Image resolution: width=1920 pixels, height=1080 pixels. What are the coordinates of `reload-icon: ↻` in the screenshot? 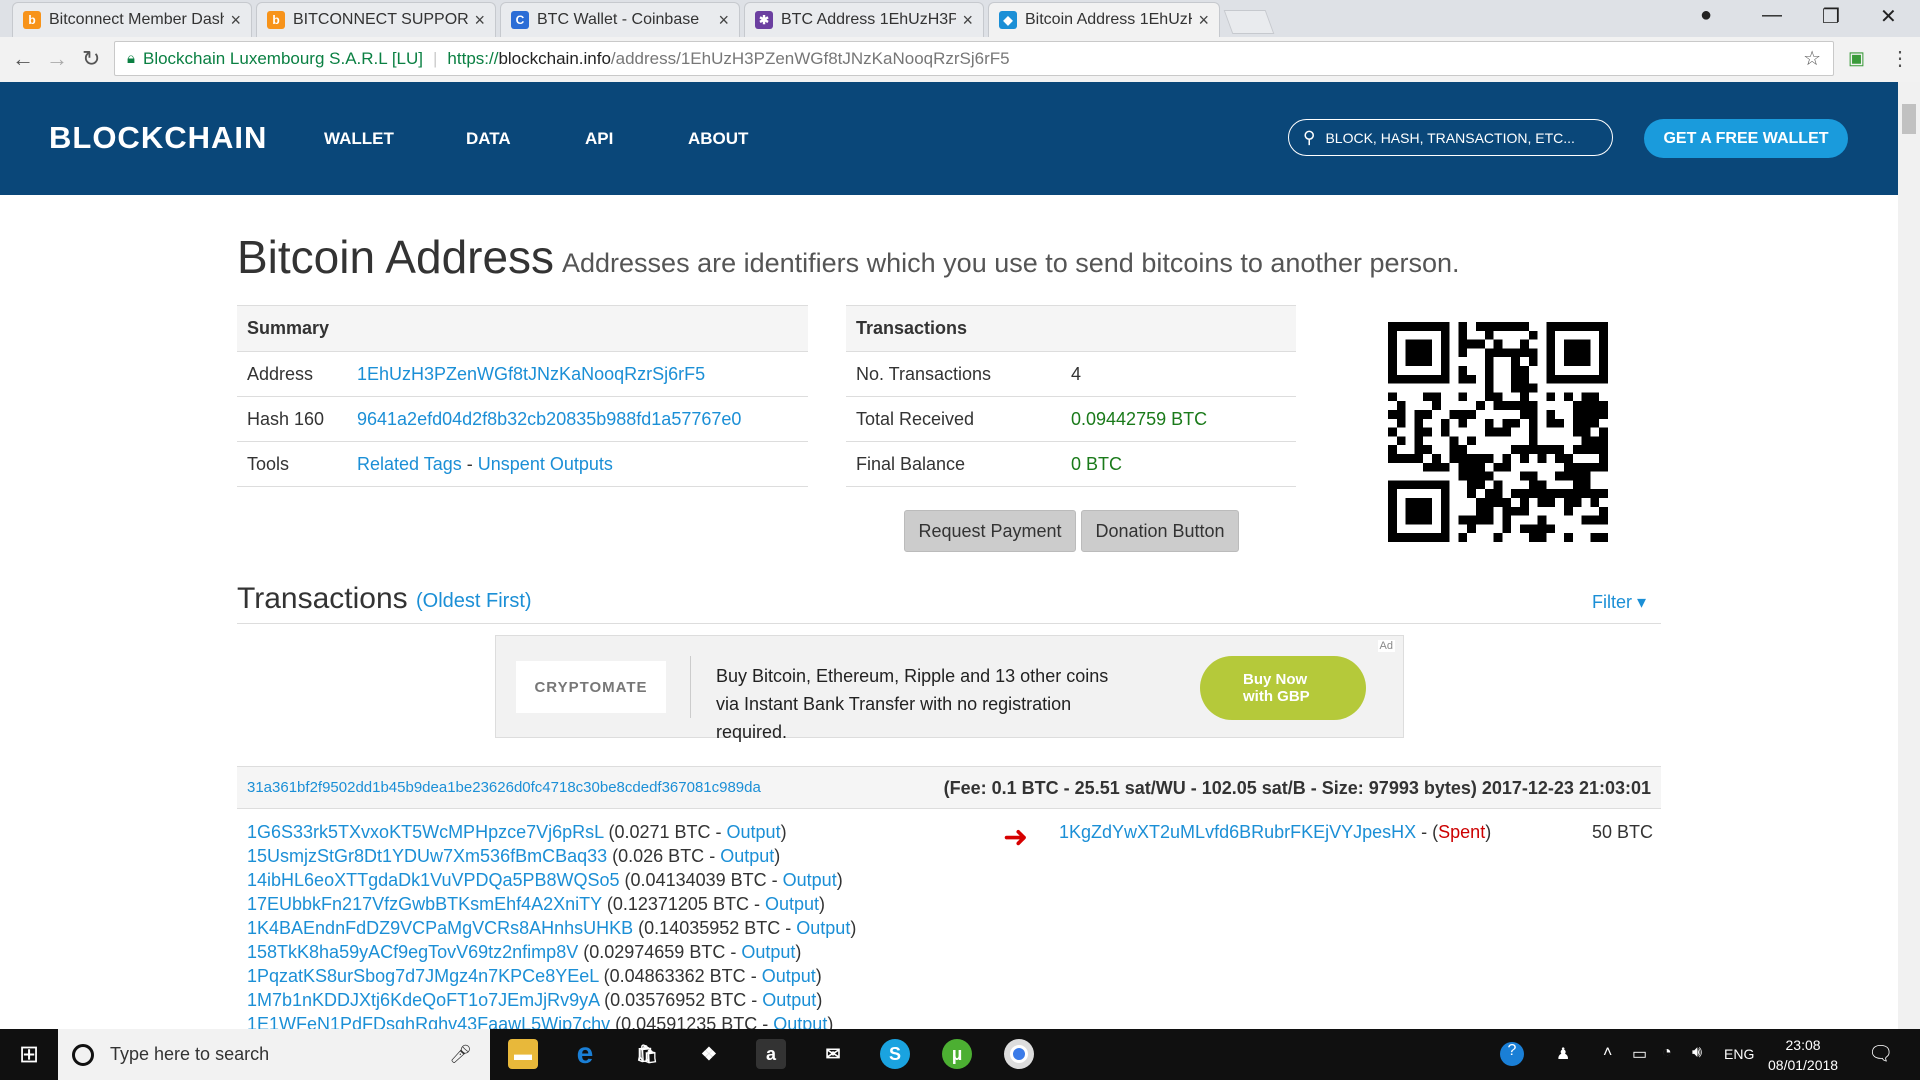 It's located at (91, 59).